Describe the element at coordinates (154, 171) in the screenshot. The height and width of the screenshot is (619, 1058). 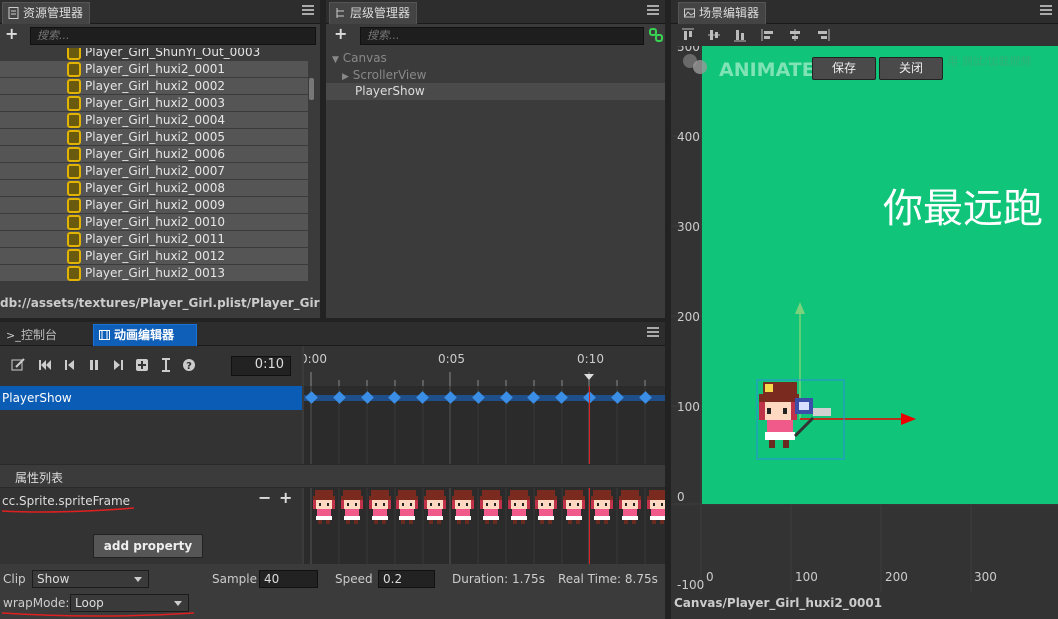
I see `asset-item: Player_Girl_huxi2_0007` at that location.